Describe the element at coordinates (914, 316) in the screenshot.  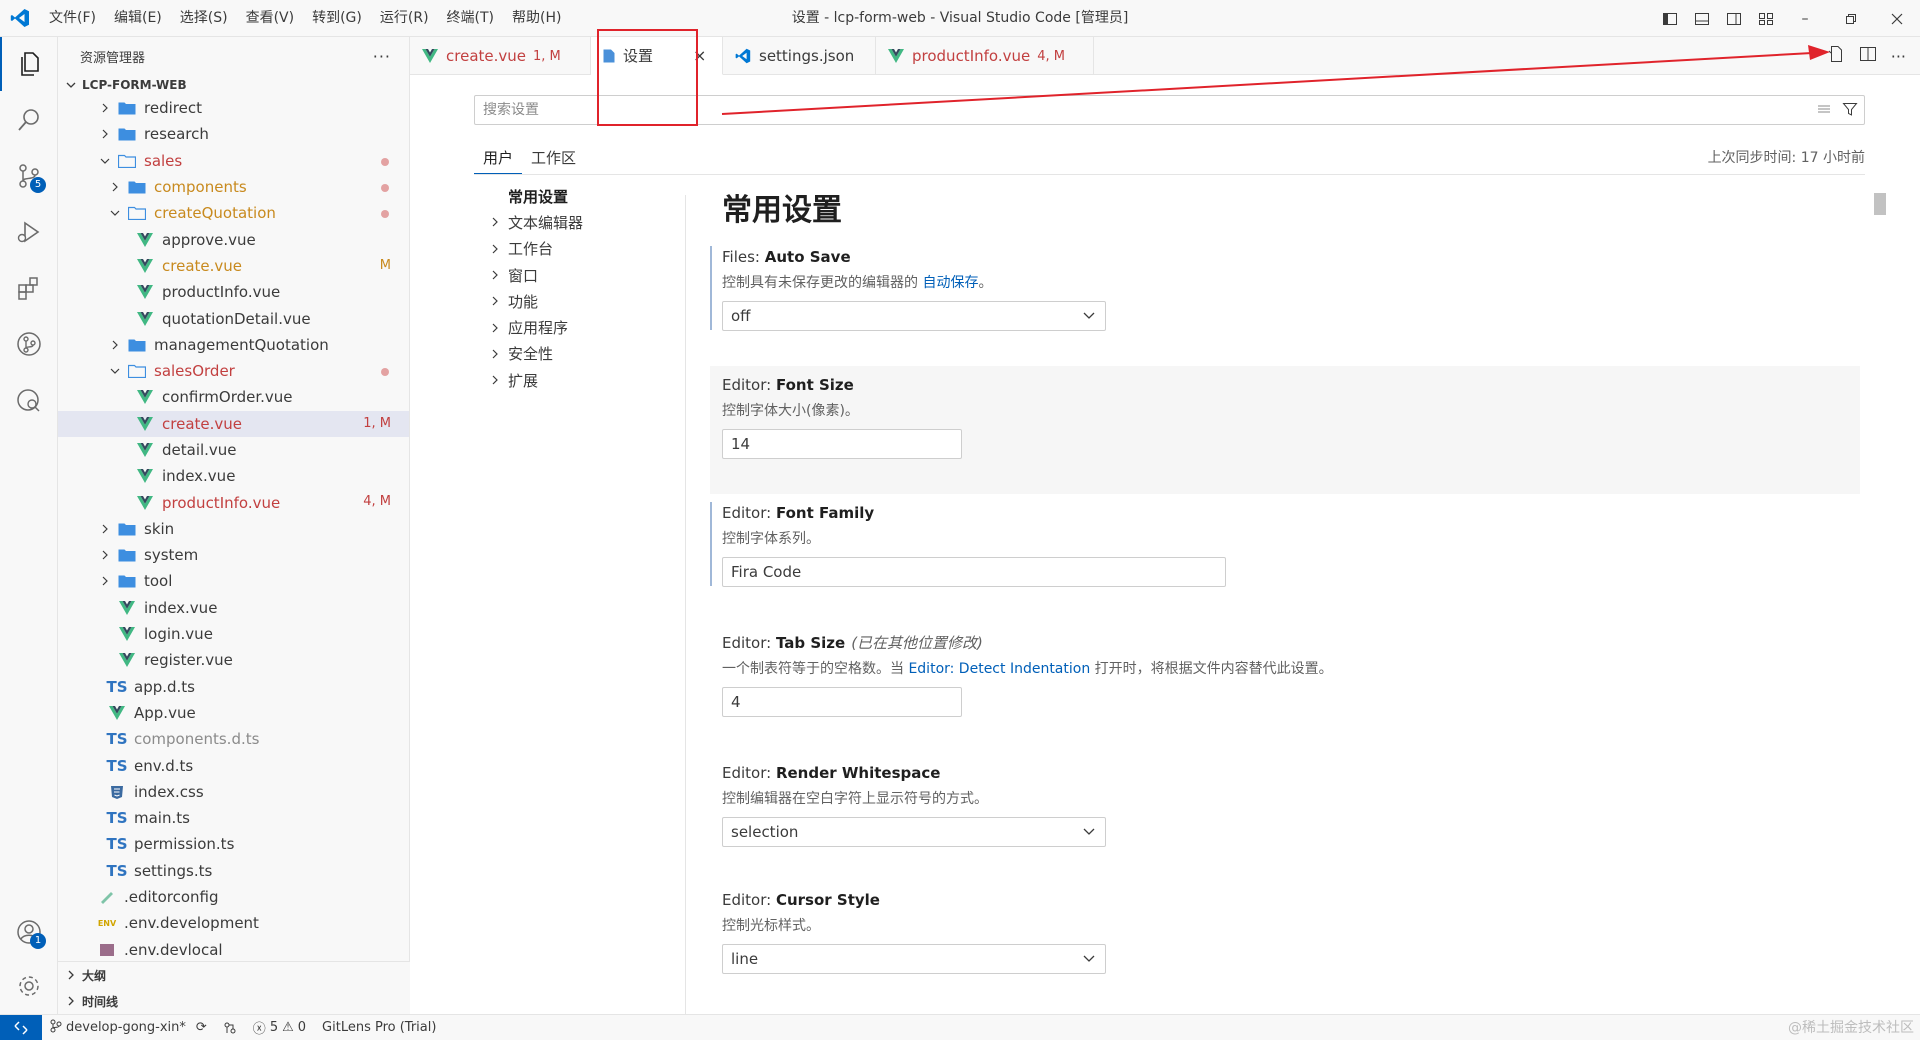
I see `auto-save-select: off` at that location.